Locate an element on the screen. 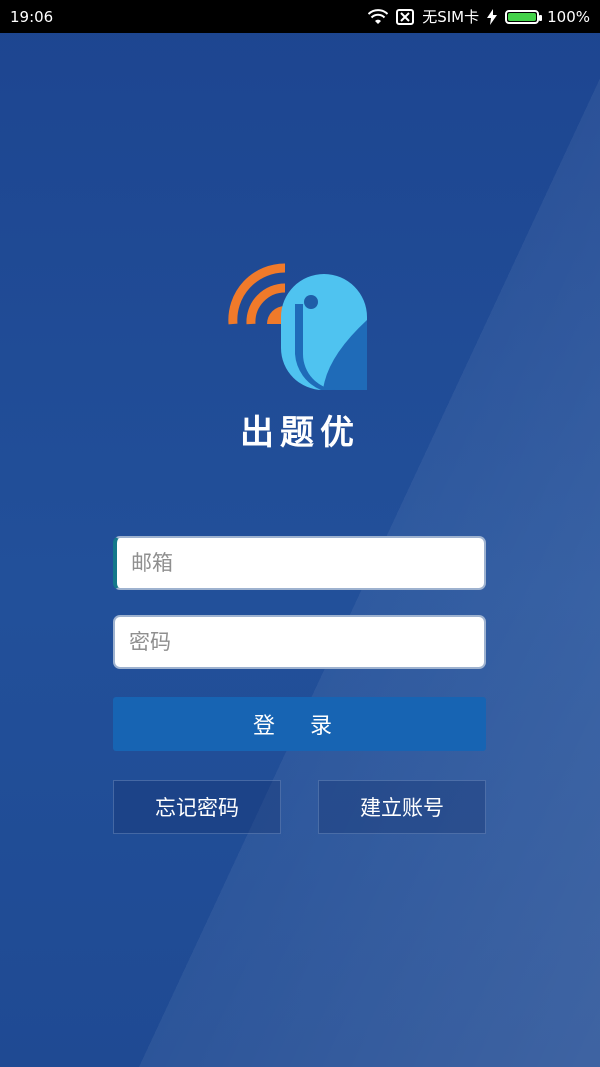 This screenshot has width=600, height=1067. forgot-password-button: 忘记密码 is located at coordinates (197, 807).